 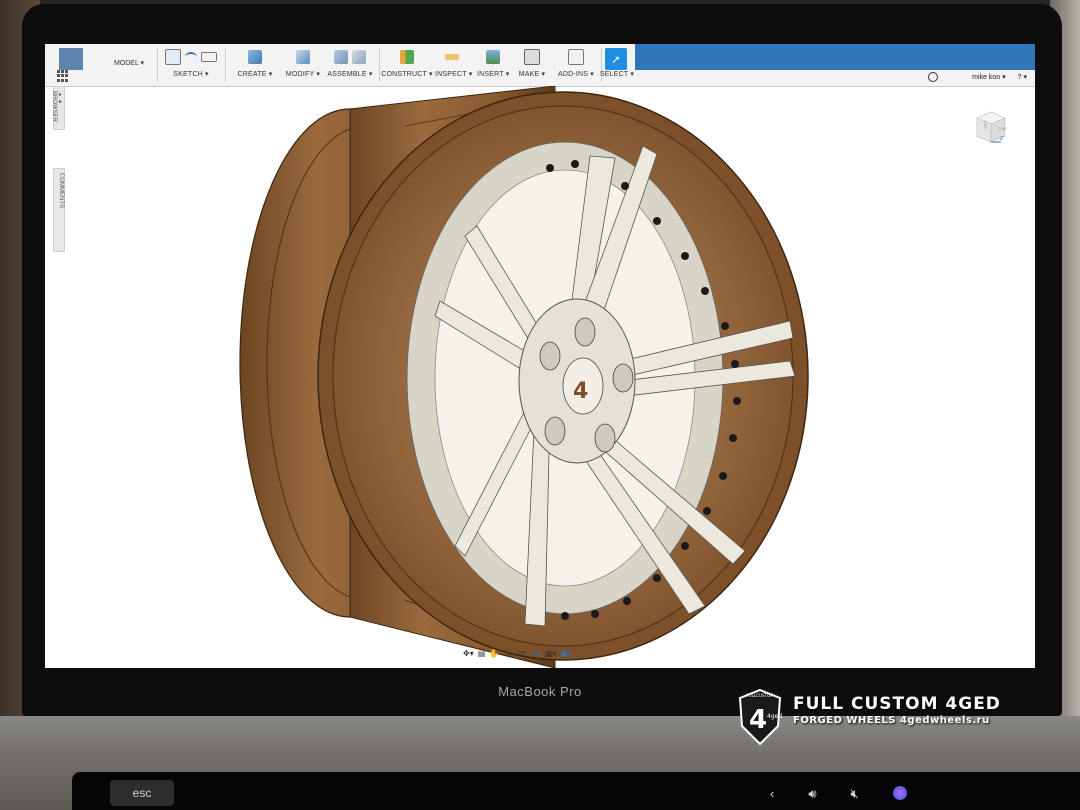 What do you see at coordinates (350, 65) in the screenshot?
I see `assemble-menu: ASSEMBLE ▾` at bounding box center [350, 65].